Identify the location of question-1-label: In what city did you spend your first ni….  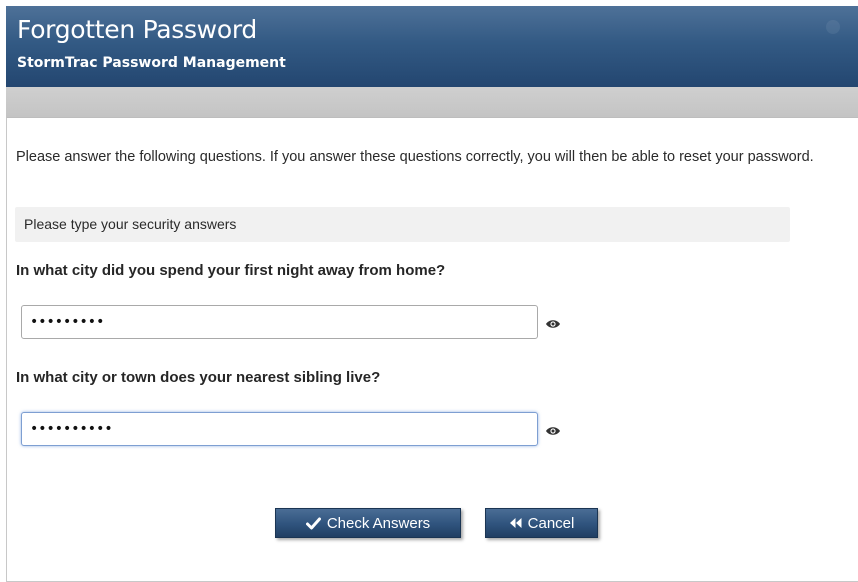
(231, 270).